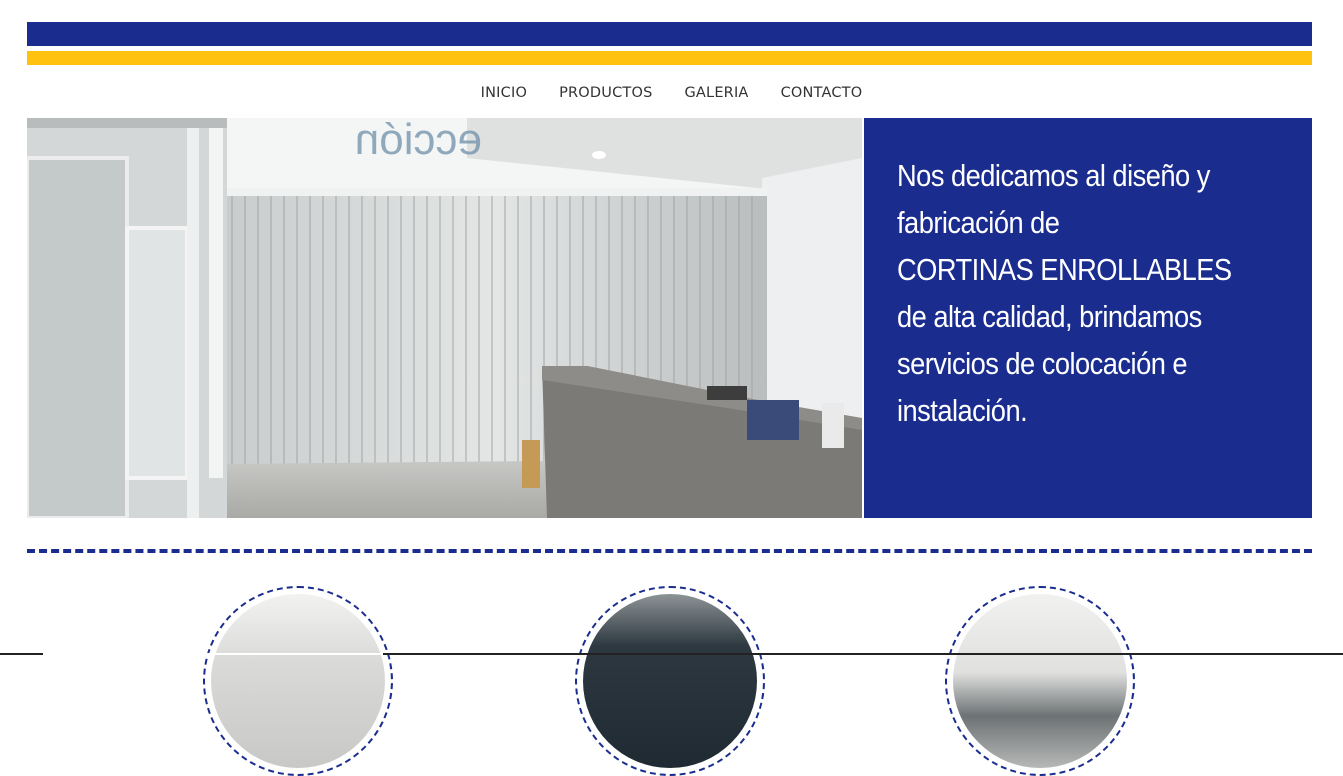 The width and height of the screenshot is (1343, 776). Describe the element at coordinates (605, 93) in the screenshot. I see `nav-item-productos: PRODUCTOS` at that location.